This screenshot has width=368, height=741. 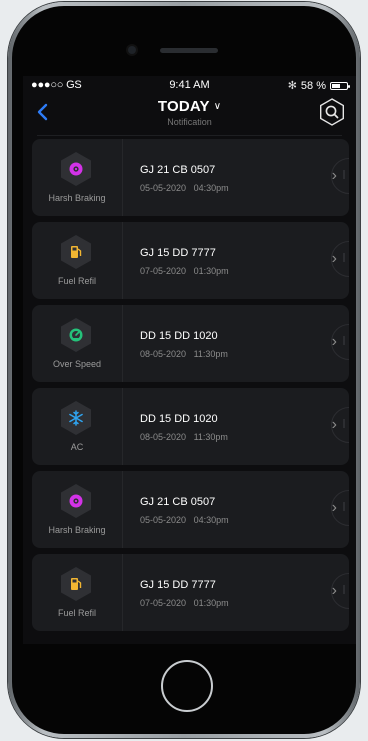 I want to click on card-icon-column: AC, so click(x=77, y=426).